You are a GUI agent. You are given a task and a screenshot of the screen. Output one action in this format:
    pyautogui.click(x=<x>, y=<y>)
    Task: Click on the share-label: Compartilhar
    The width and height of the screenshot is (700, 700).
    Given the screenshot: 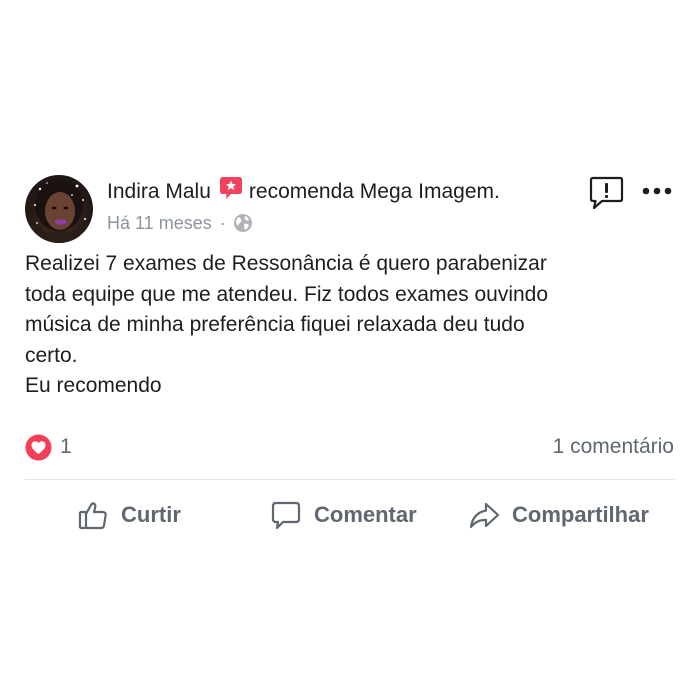 What is the action you would take?
    pyautogui.click(x=580, y=514)
    